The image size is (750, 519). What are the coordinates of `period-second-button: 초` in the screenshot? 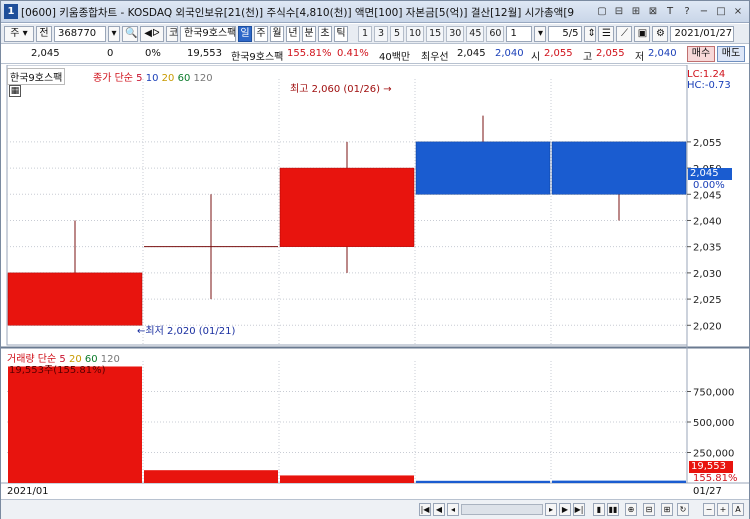 It's located at (325, 33).